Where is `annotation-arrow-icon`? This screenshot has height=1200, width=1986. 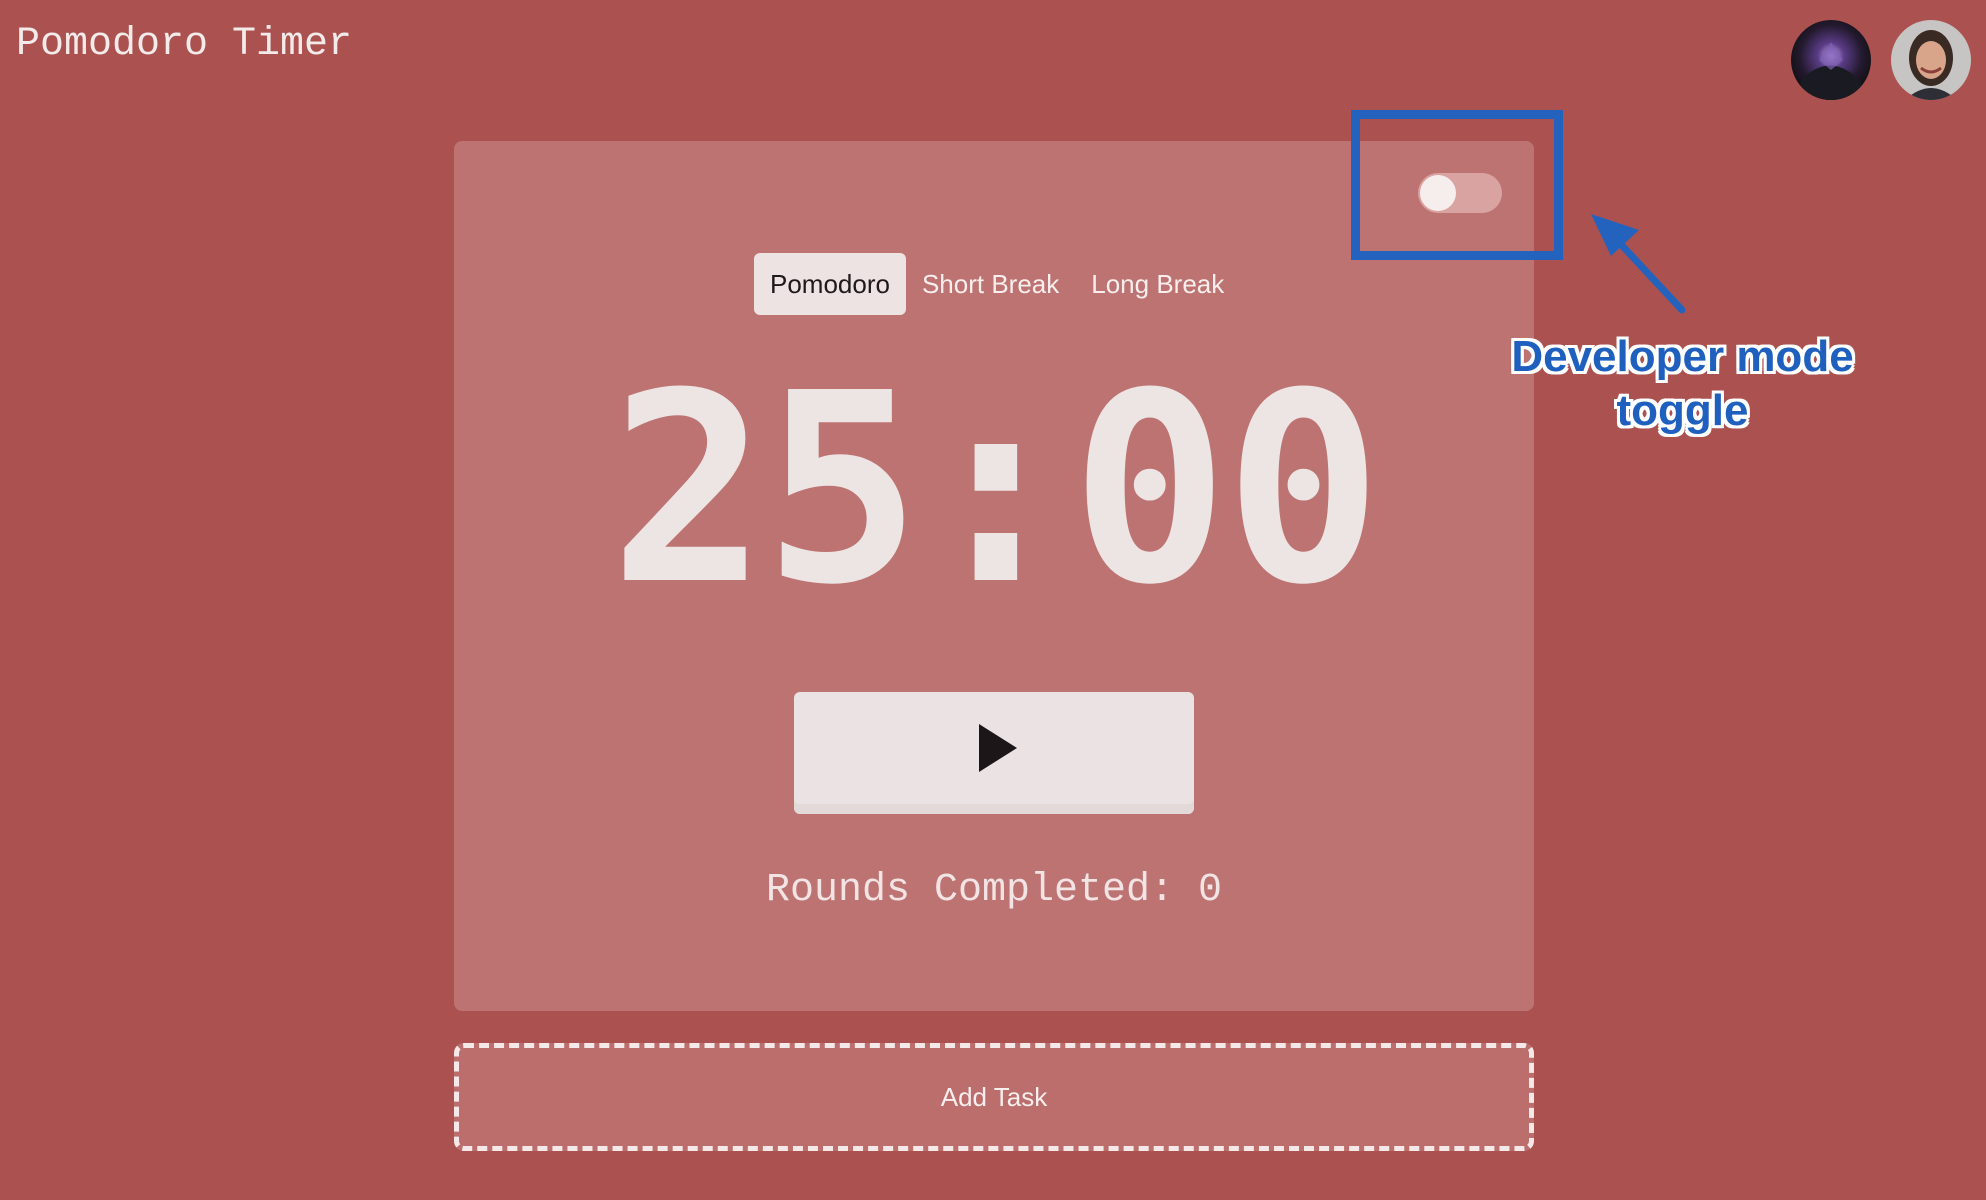 annotation-arrow-icon is located at coordinates (1638, 264).